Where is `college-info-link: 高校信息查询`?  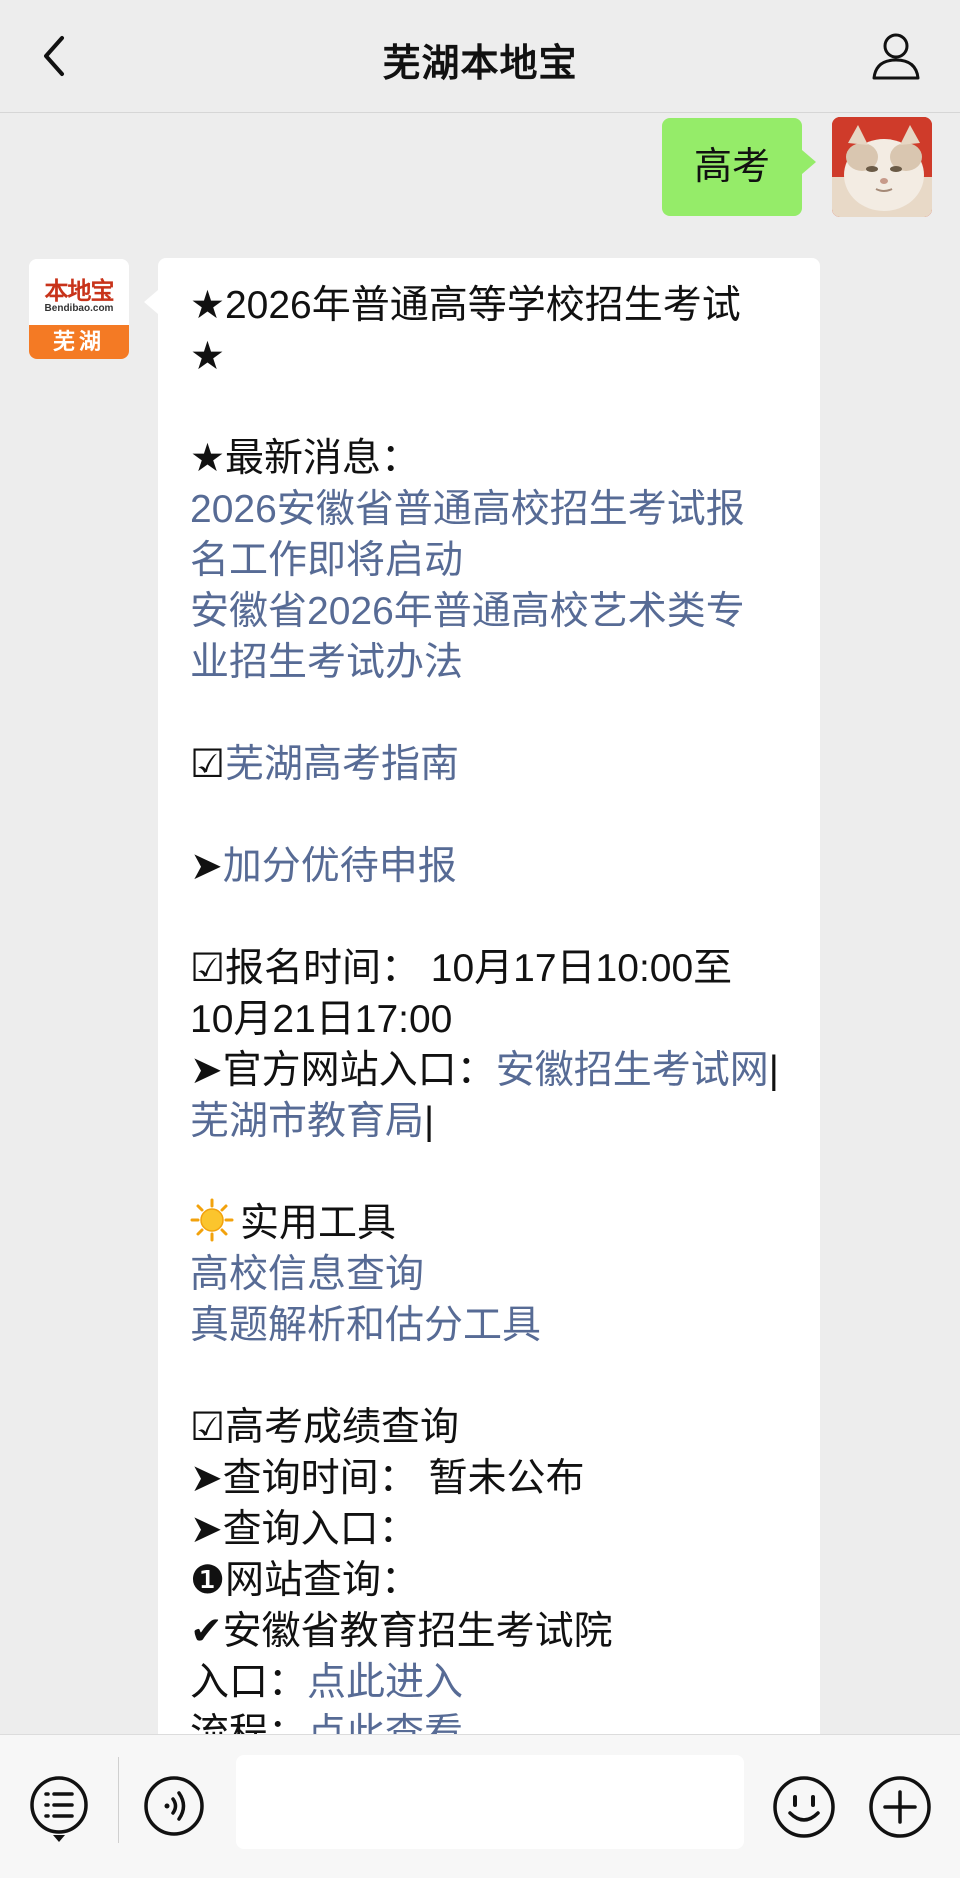
college-info-link: 高校信息查询 is located at coordinates (496, 1274).